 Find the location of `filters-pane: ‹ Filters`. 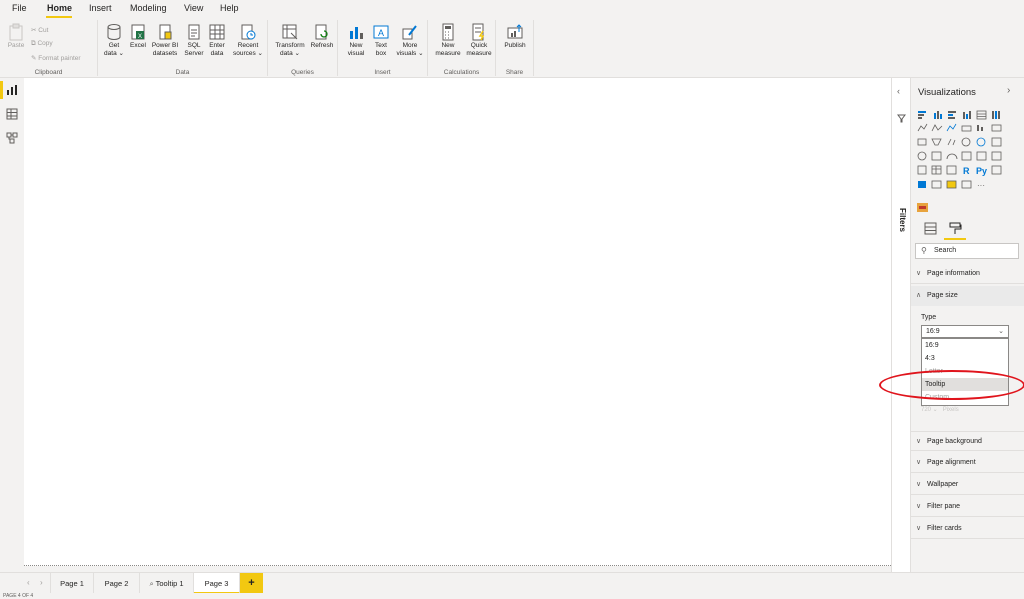

filters-pane: ‹ Filters is located at coordinates (901, 325).